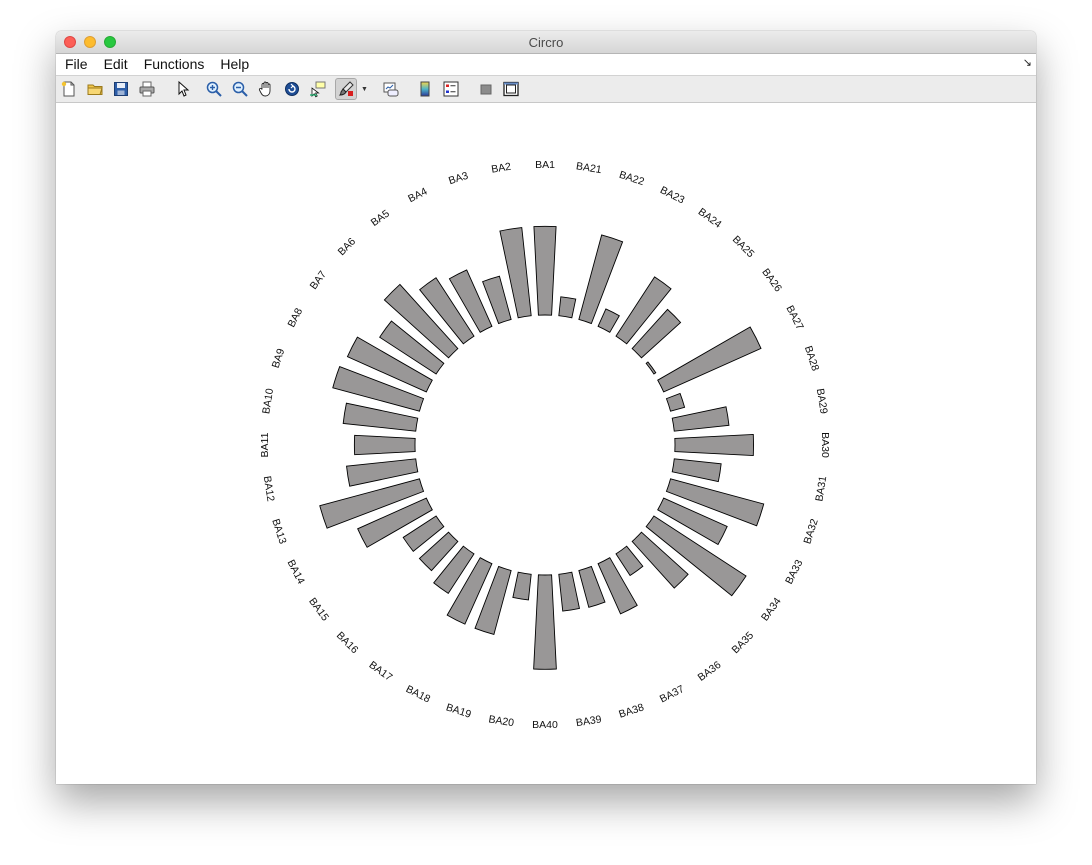 The height and width of the screenshot is (865, 1092). I want to click on show-plot-tools-icon, so click(511, 89).